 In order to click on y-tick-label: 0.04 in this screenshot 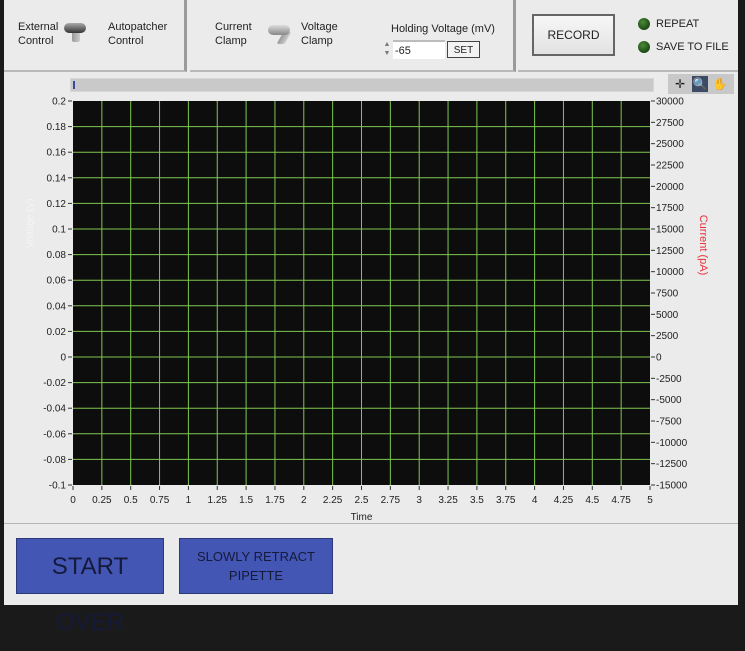, I will do `click(57, 306)`.